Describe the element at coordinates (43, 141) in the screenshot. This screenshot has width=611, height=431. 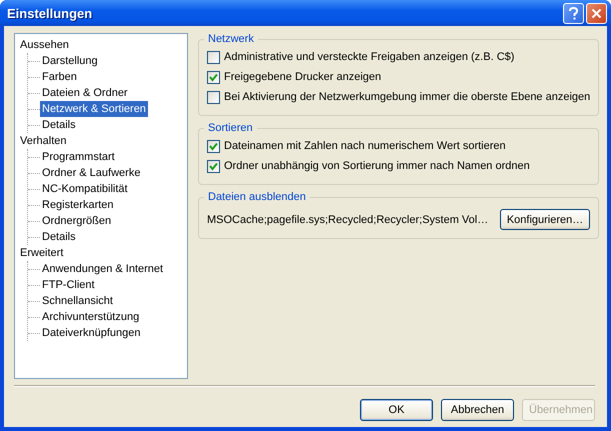
I see `tree-item: Verhalten` at that location.